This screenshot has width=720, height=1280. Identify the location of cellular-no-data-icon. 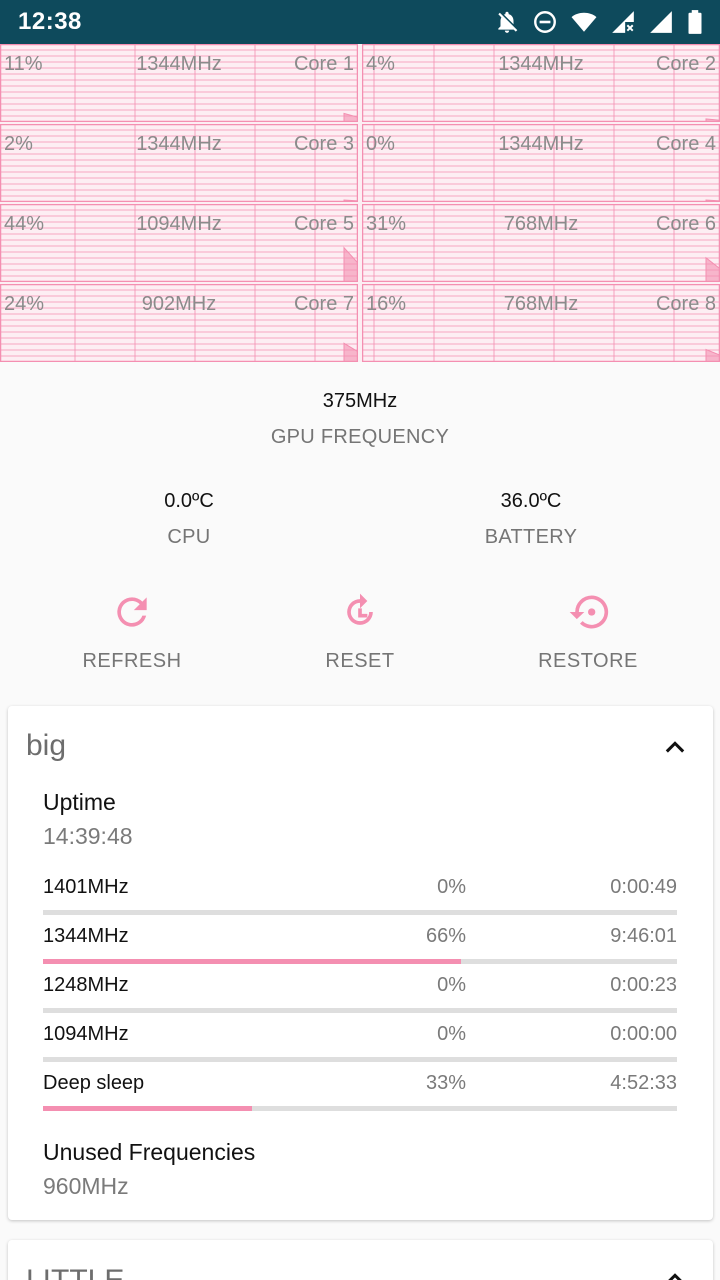
(623, 22).